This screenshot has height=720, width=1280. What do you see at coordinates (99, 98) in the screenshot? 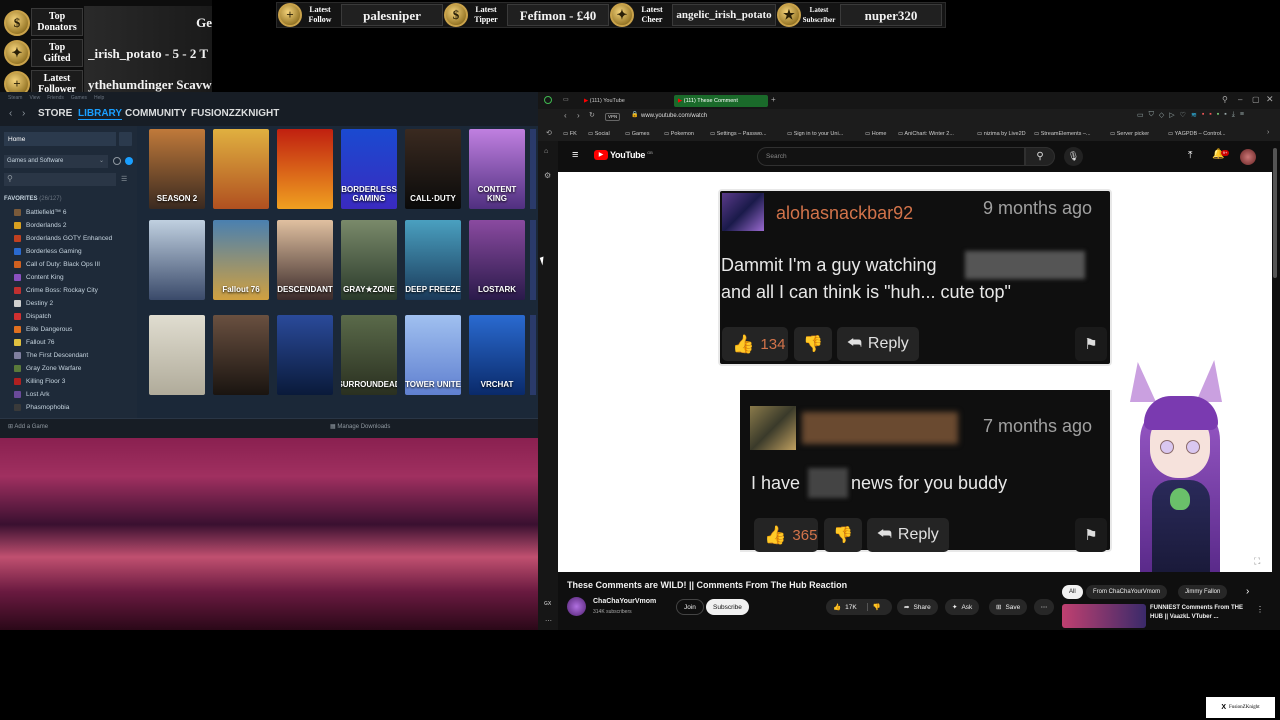
I see `menu-help: Help` at bounding box center [99, 98].